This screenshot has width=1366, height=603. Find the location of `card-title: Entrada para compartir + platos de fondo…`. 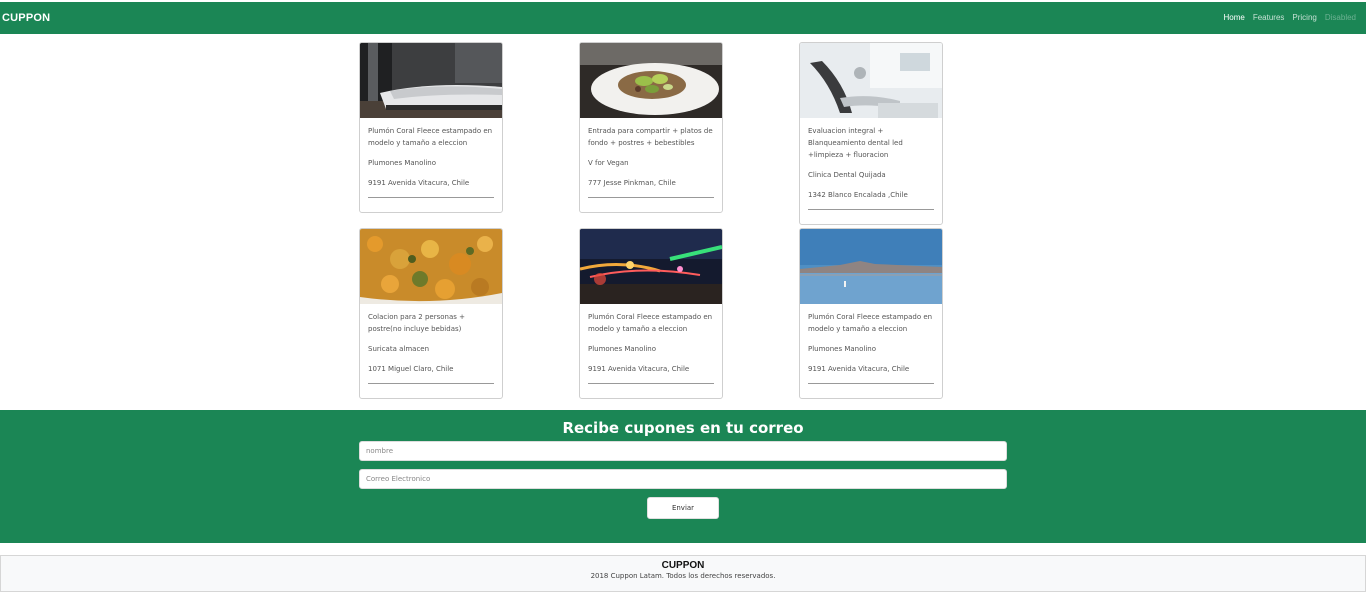

card-title: Entrada para compartir + platos de fondo… is located at coordinates (650, 137).